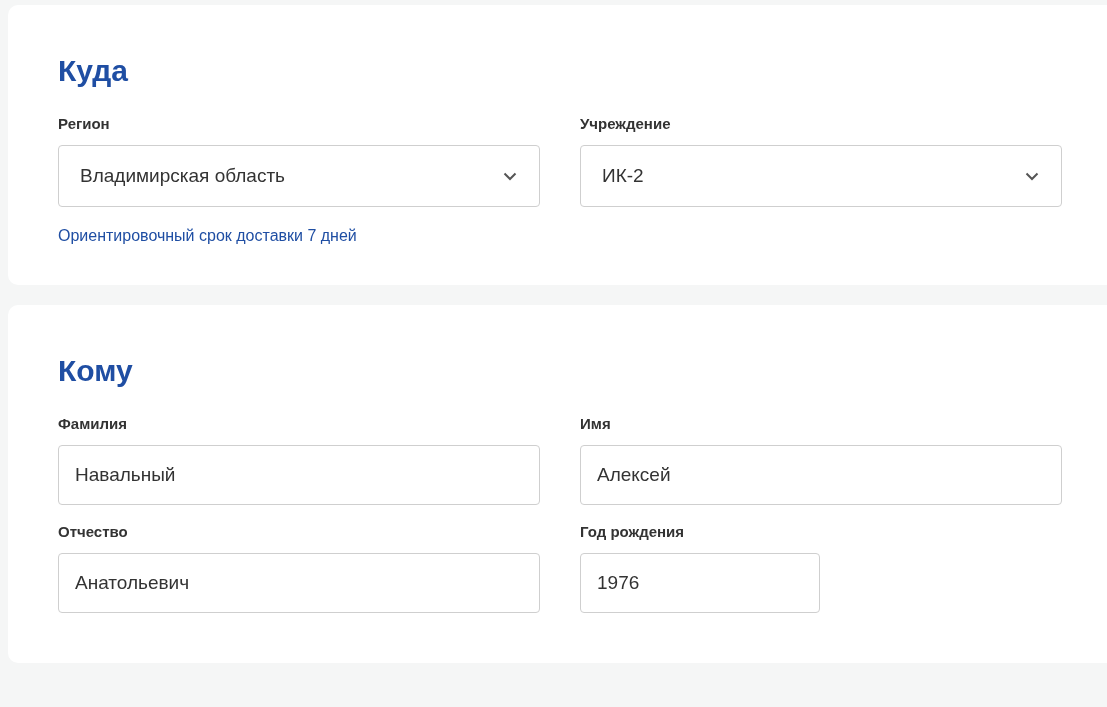 This screenshot has width=1107, height=707. What do you see at coordinates (633, 531) in the screenshot?
I see `field-label: Год рождения` at bounding box center [633, 531].